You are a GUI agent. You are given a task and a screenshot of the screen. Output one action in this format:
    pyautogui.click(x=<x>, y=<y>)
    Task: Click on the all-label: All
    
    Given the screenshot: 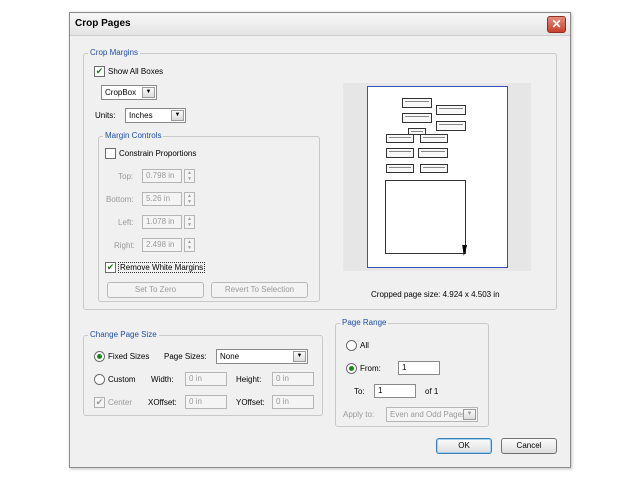 What is the action you would take?
    pyautogui.click(x=364, y=345)
    